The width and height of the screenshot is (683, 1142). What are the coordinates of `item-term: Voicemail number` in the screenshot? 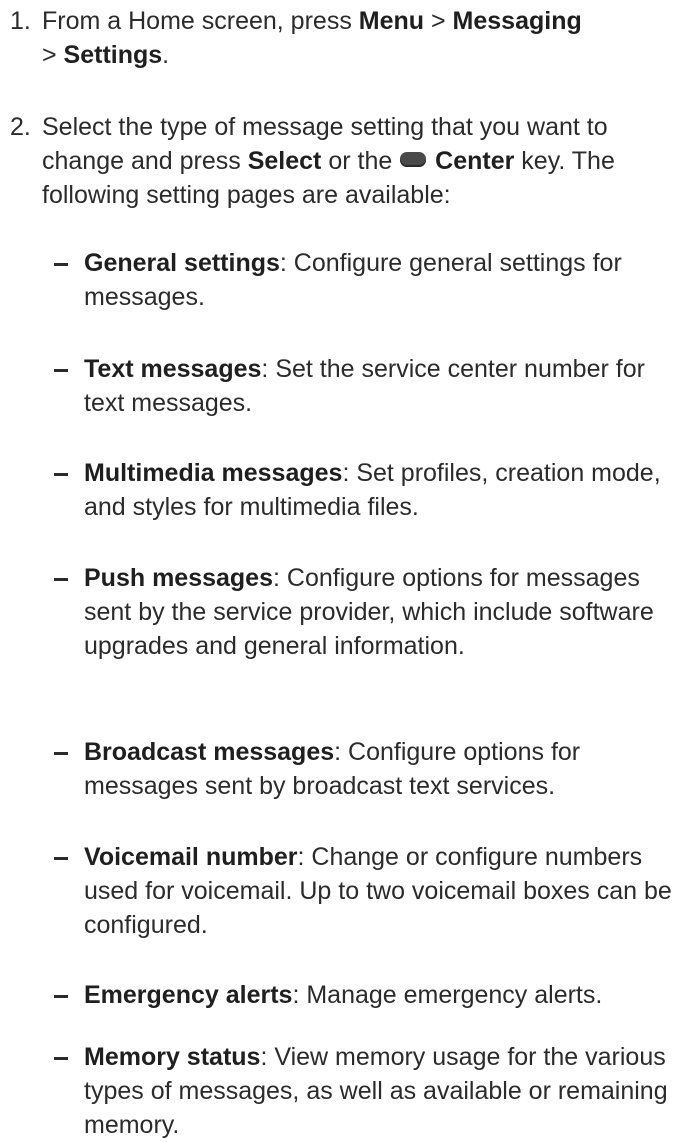 It's located at (191, 857).